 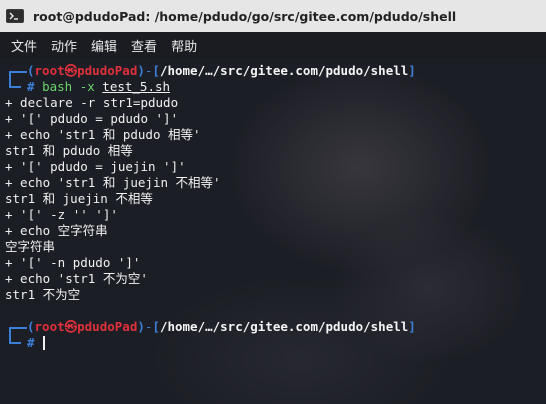 I want to click on output-line: str1 不为空, so click(x=43, y=294).